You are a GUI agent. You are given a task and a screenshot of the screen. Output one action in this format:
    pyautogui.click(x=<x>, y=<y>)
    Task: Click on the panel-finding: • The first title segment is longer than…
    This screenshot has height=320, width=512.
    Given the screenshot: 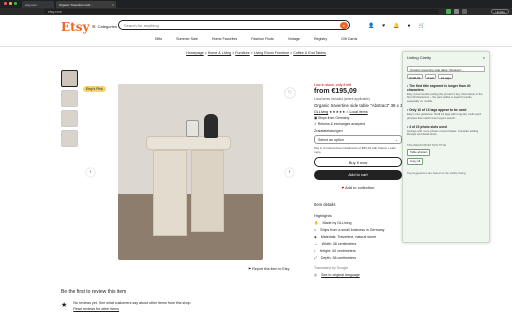 What is the action you would take?
    pyautogui.click(x=446, y=93)
    